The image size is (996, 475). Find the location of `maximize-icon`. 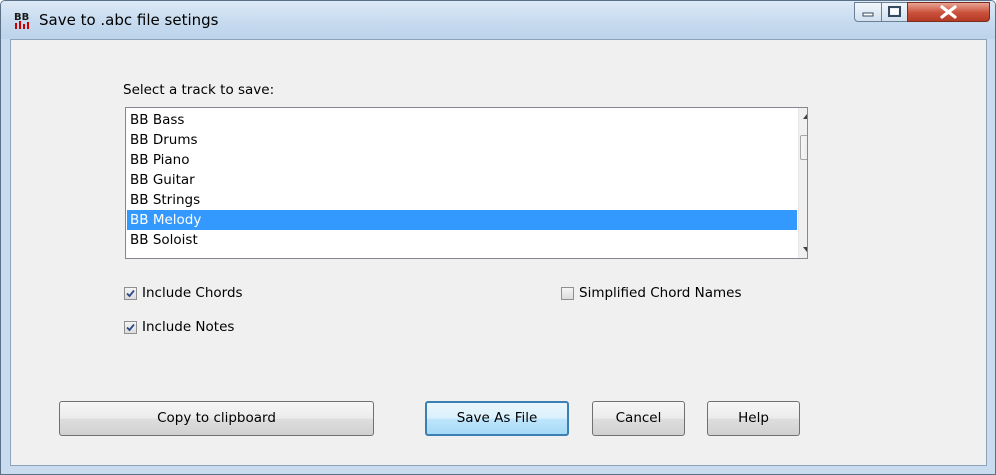

maximize-icon is located at coordinates (894, 11).